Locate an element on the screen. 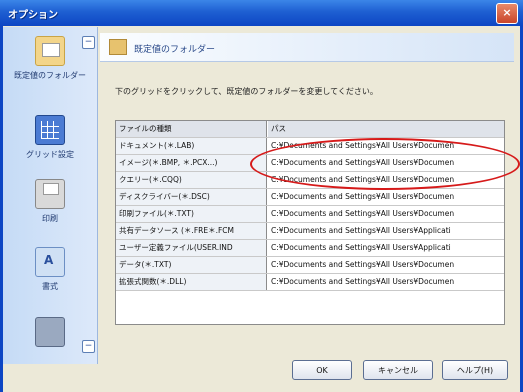 This screenshot has height=392, width=523. database-icon is located at coordinates (50, 332).